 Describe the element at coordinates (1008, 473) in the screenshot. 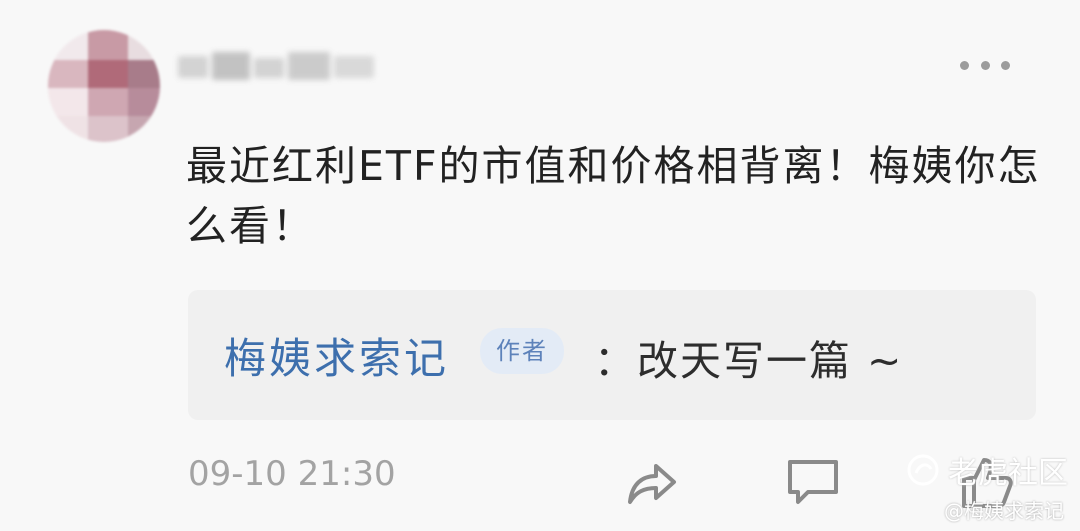

I see `watermark-site-text: 老虎社区` at that location.